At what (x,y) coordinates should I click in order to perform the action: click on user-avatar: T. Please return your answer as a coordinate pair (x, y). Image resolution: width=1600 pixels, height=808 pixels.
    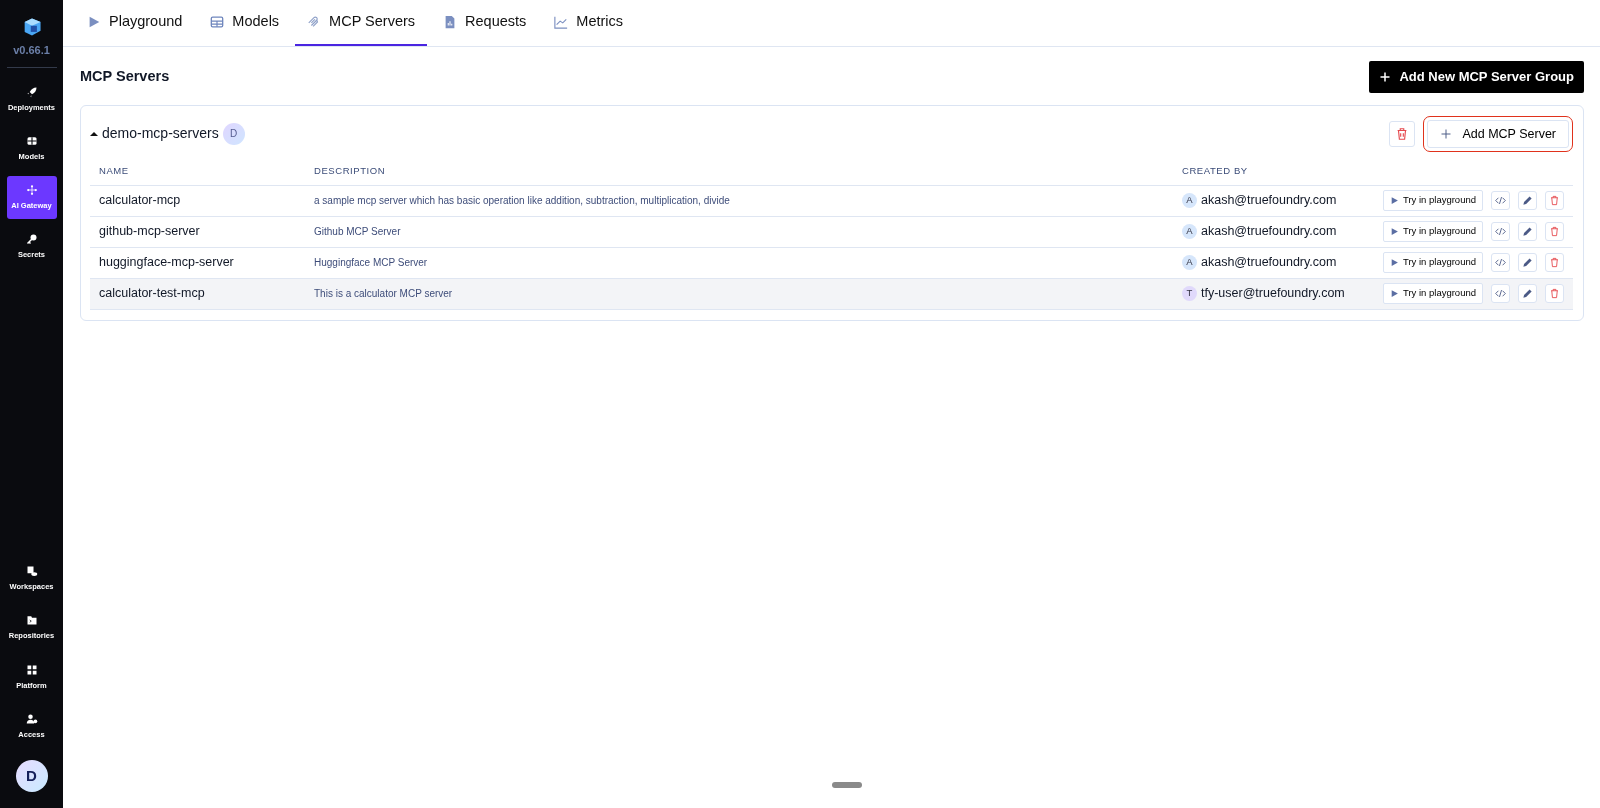
    Looking at the image, I should click on (1189, 293).